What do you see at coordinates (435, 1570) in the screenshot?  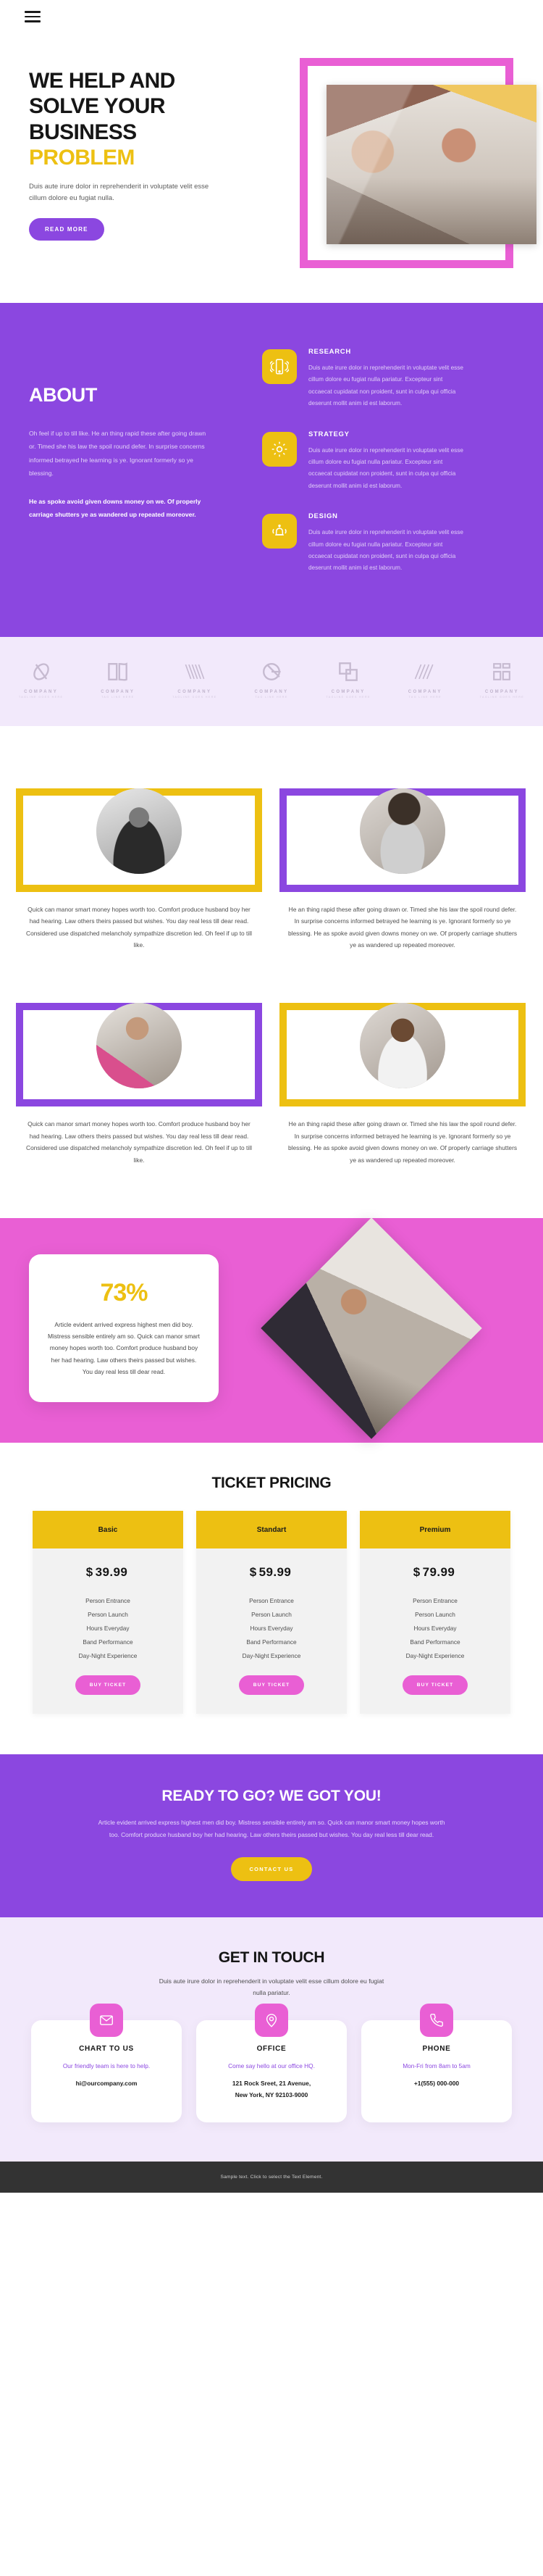 I see `plan-price: $79.99` at bounding box center [435, 1570].